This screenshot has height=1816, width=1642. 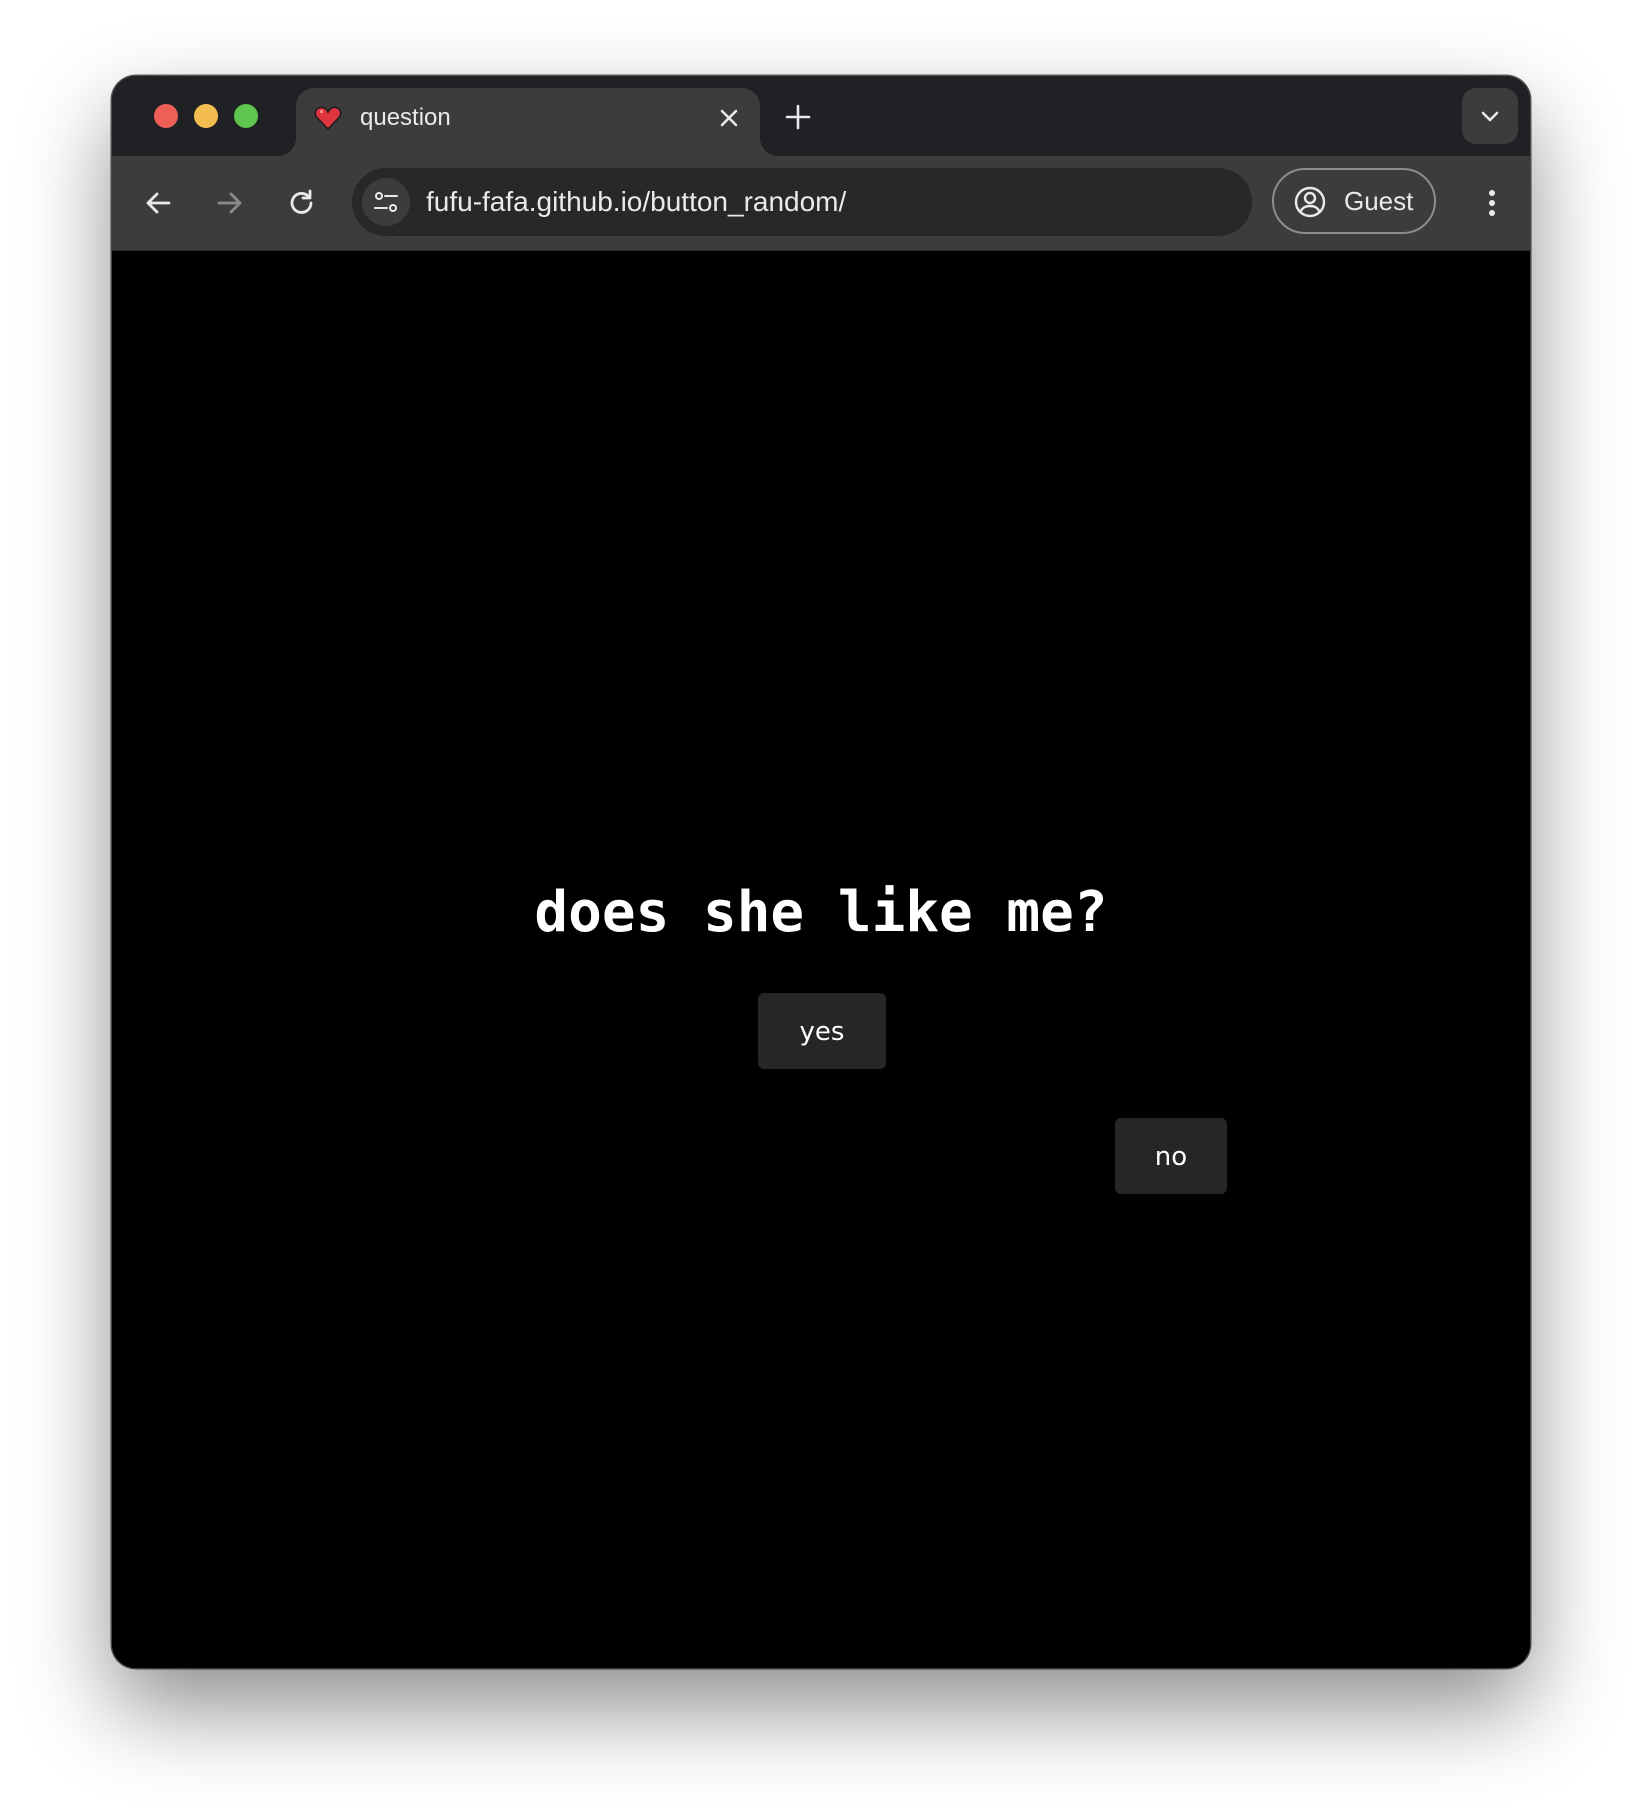 I want to click on back-arrow-icon, so click(x=158, y=203).